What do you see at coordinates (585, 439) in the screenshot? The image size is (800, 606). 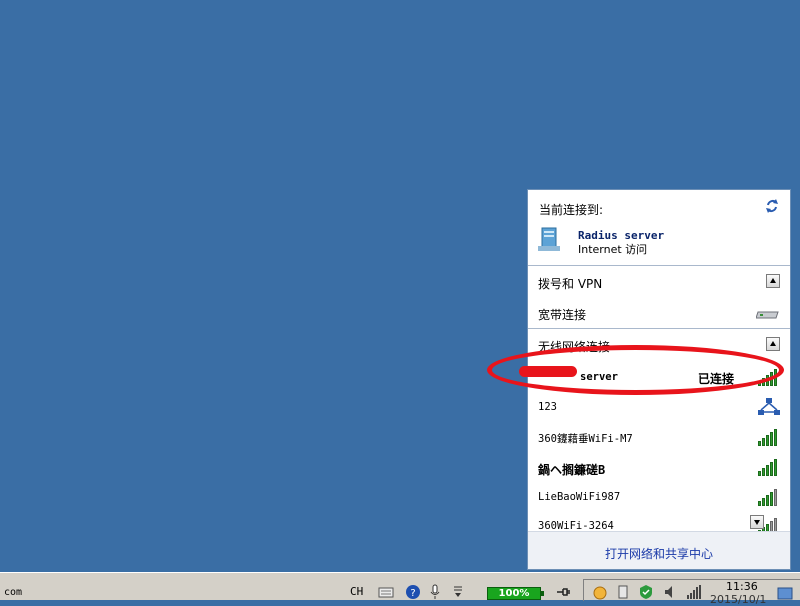 I see `wifi-ssid: 360鑳藉垂WiFi-M7` at bounding box center [585, 439].